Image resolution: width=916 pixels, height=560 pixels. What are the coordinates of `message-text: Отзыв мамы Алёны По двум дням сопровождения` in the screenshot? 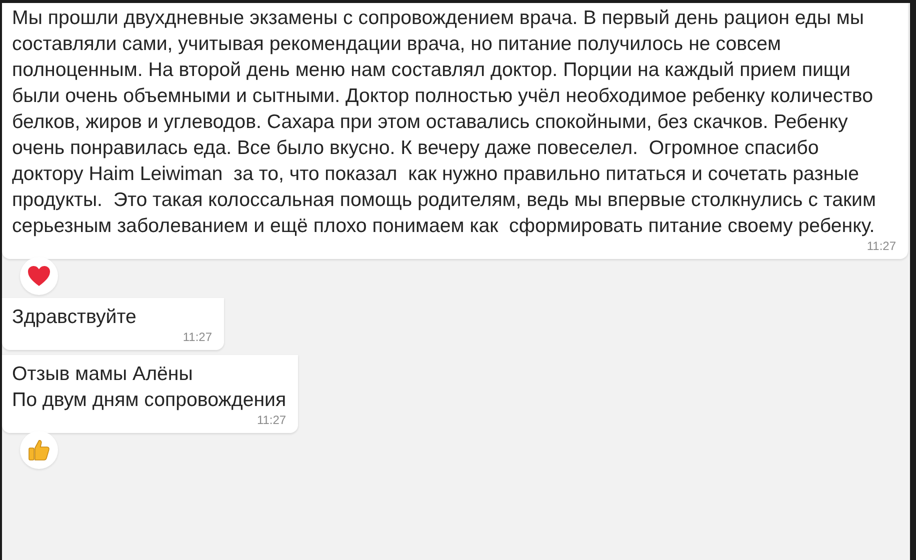 It's located at (149, 387).